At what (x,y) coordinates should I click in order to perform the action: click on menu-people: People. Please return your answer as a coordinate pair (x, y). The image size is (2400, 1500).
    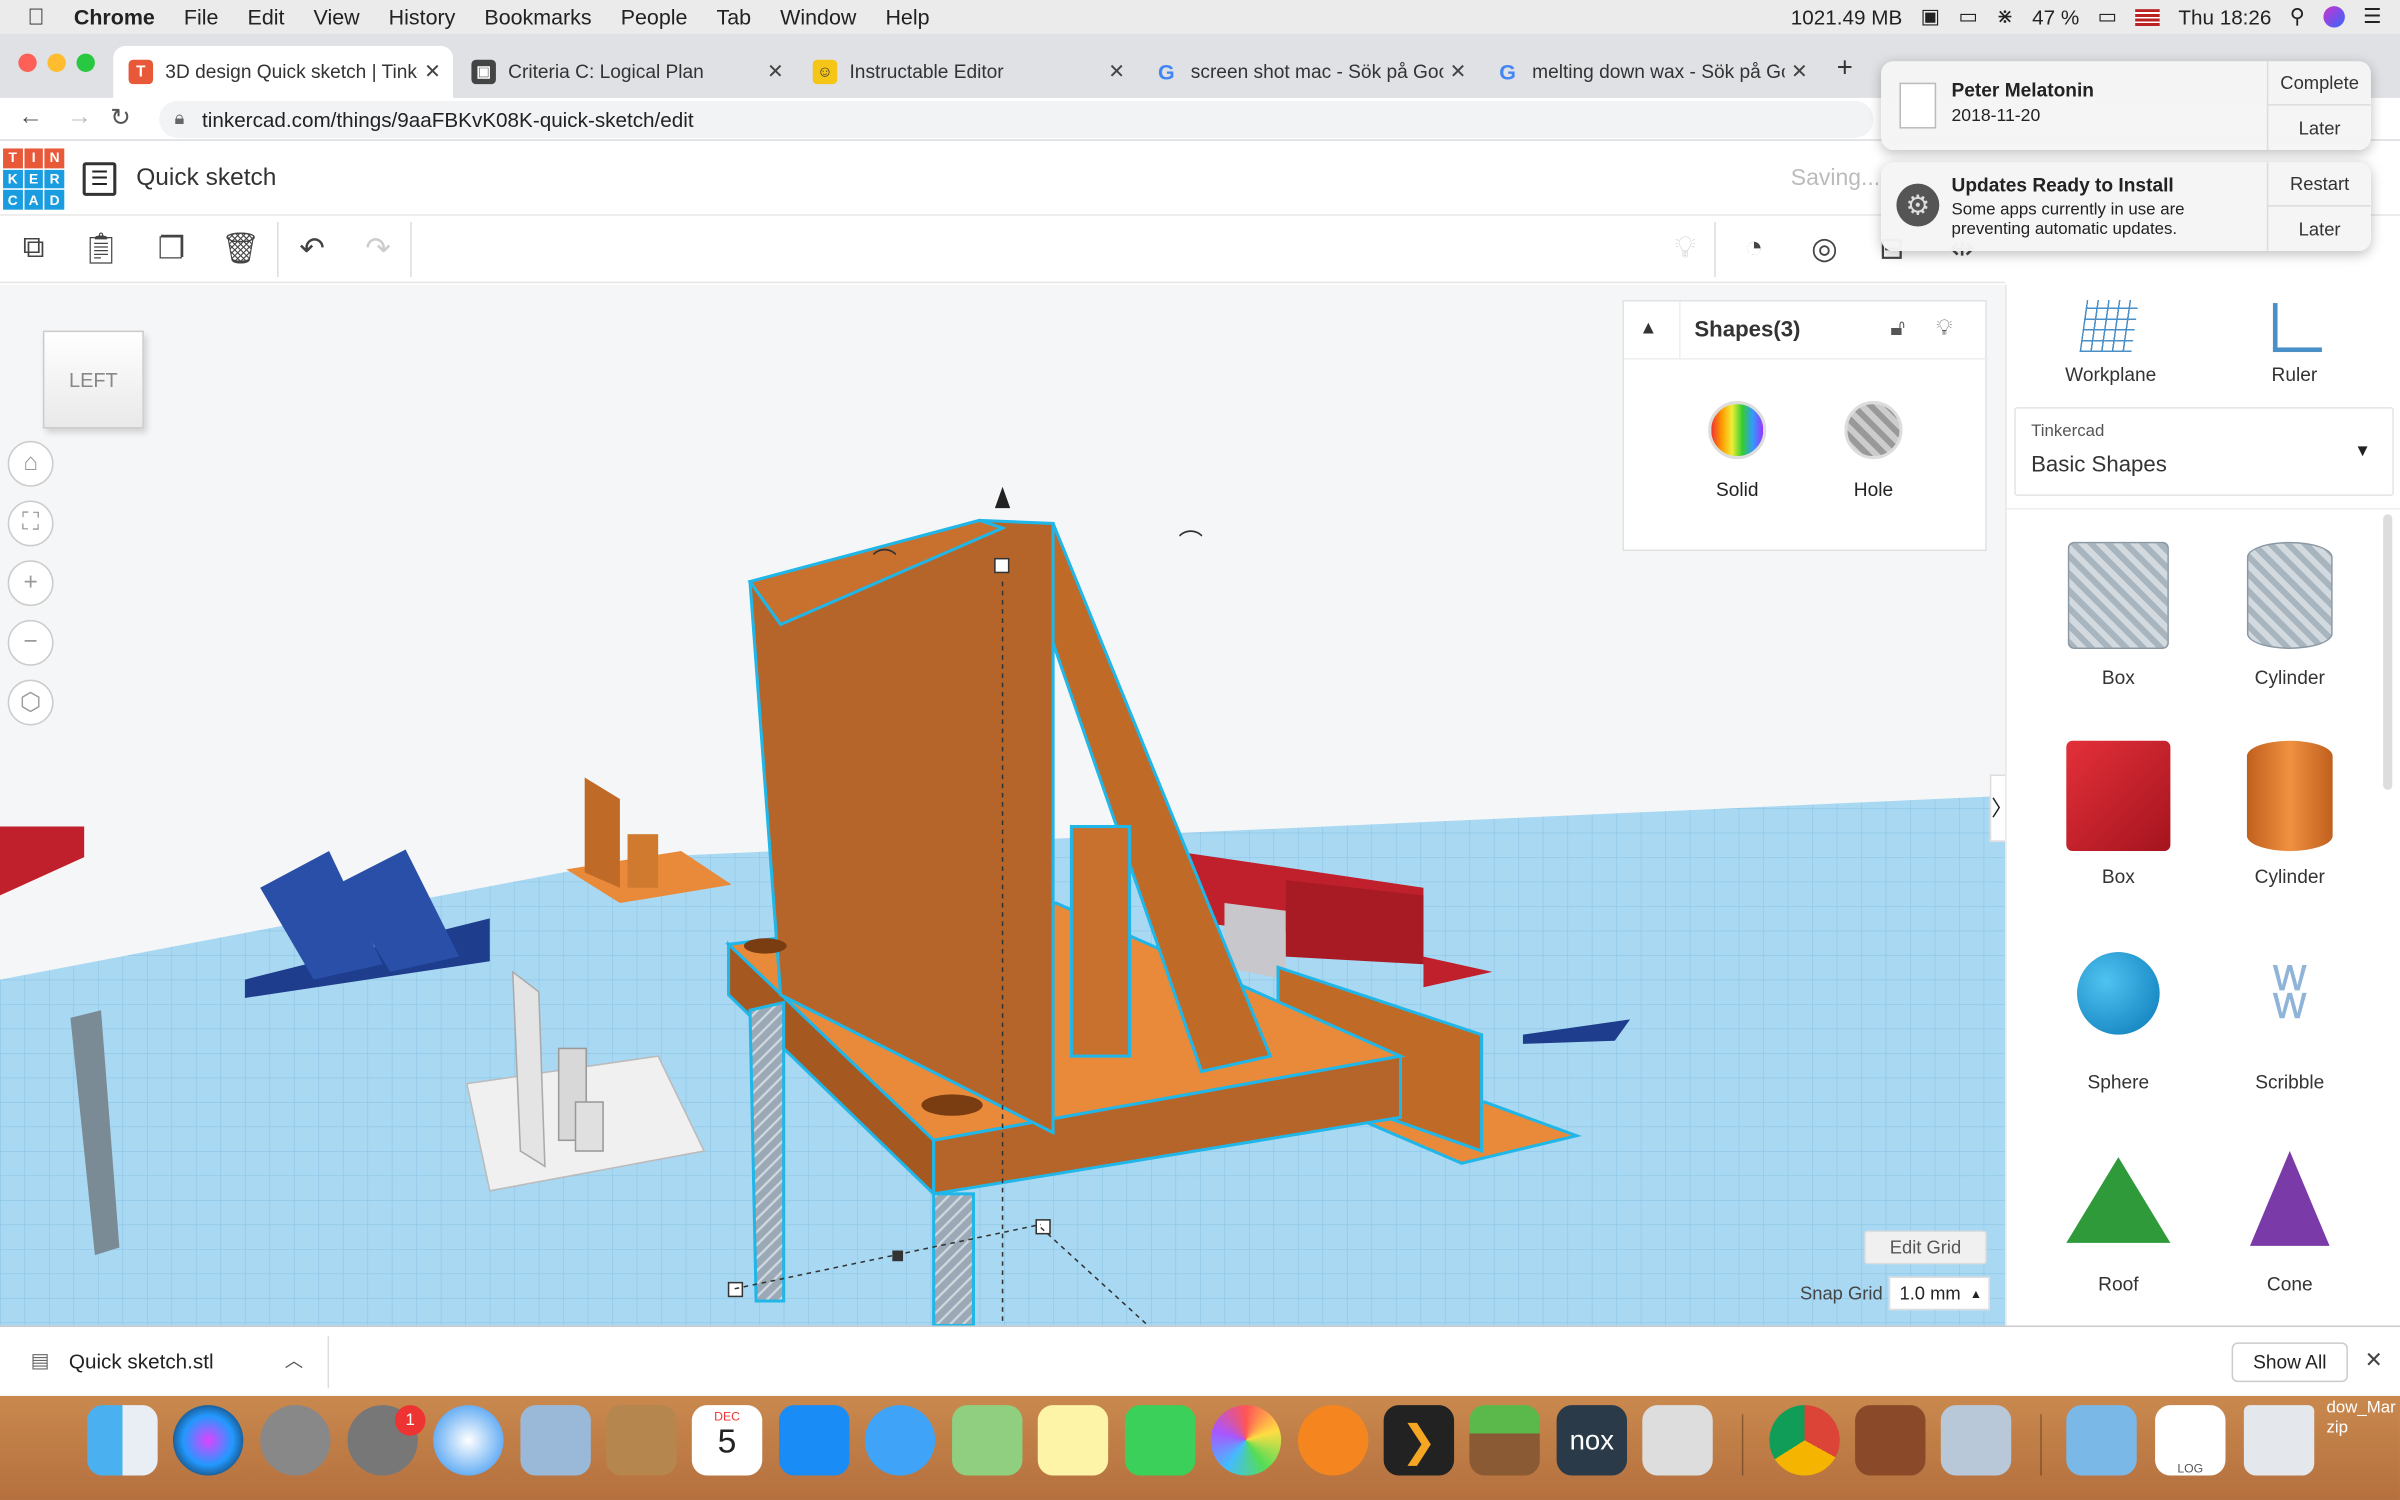
    Looking at the image, I should click on (654, 17).